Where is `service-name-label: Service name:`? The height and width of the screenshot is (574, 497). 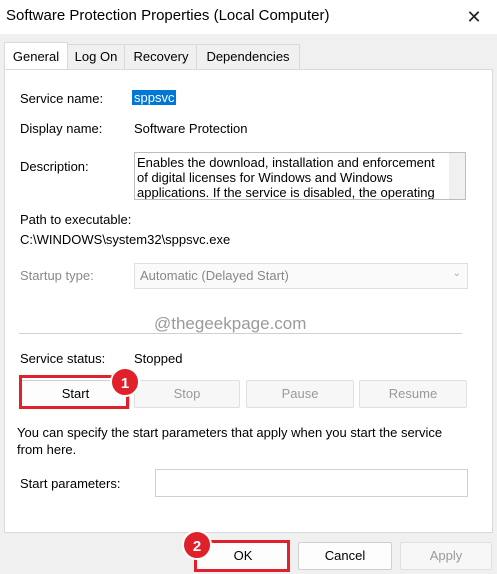
service-name-label: Service name: is located at coordinates (62, 98).